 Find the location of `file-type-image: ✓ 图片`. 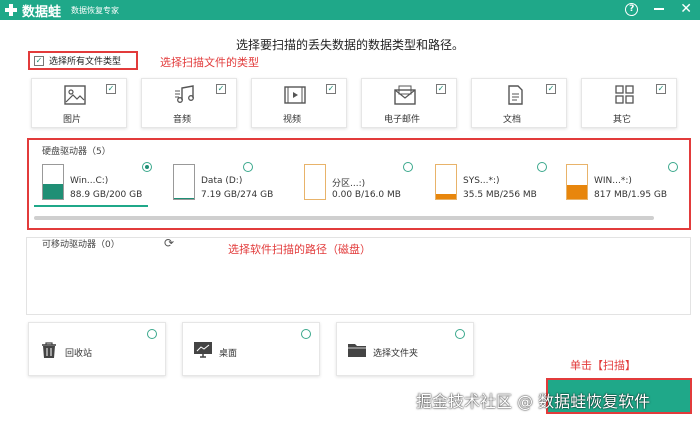

file-type-image: ✓ 图片 is located at coordinates (79, 103).